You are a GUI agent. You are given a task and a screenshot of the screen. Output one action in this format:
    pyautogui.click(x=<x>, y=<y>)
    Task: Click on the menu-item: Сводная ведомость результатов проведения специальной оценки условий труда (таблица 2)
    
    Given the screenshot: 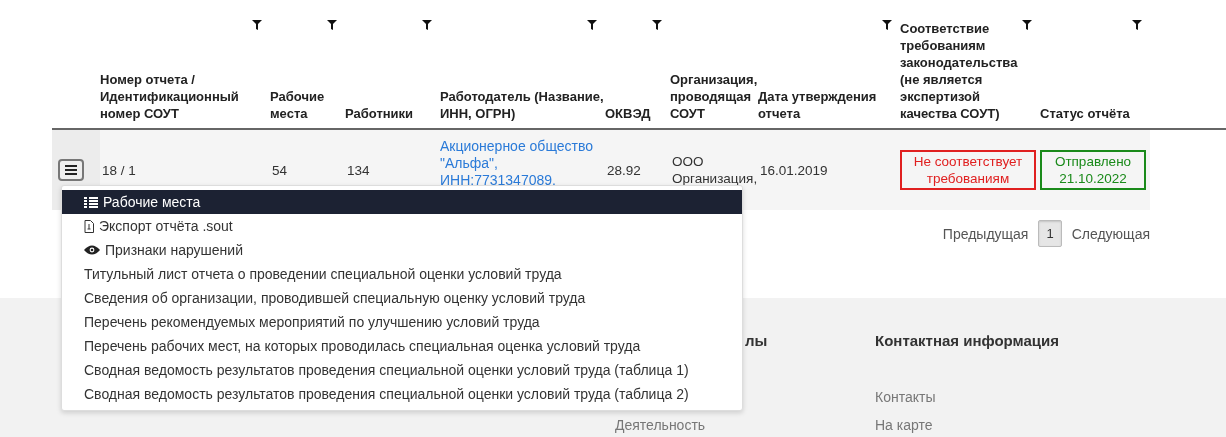 What is the action you would take?
    pyautogui.click(x=402, y=394)
    